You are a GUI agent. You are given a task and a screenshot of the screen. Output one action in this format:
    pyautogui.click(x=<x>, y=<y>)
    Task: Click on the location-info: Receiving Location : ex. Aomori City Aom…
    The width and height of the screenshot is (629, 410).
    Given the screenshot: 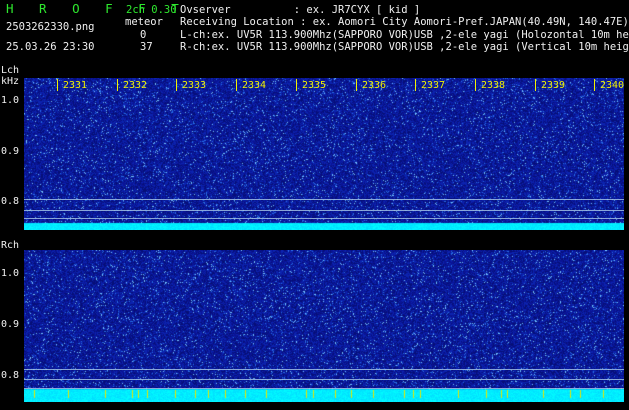 What is the action you would take?
    pyautogui.click(x=404, y=22)
    